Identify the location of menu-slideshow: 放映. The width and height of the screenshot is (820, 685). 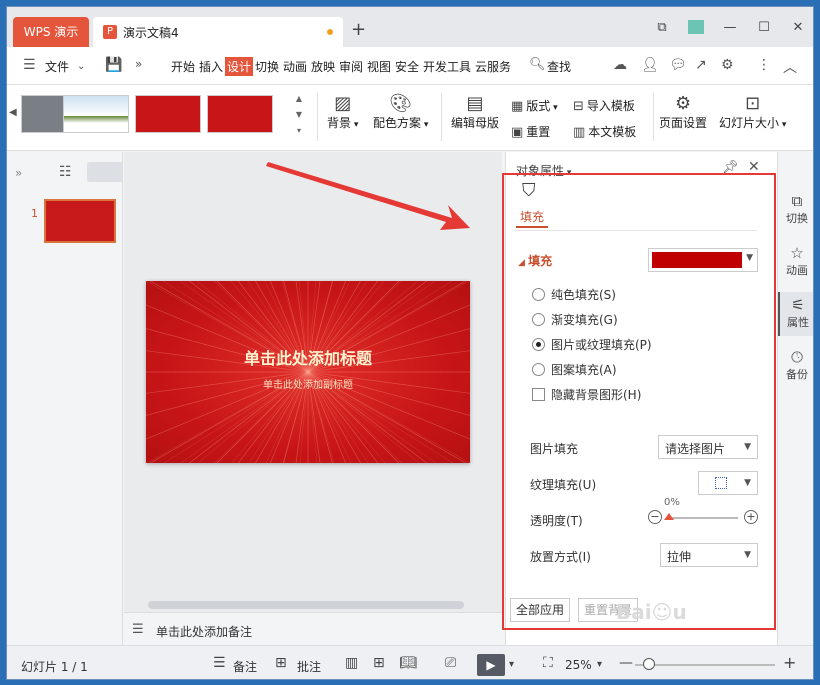
(323, 66).